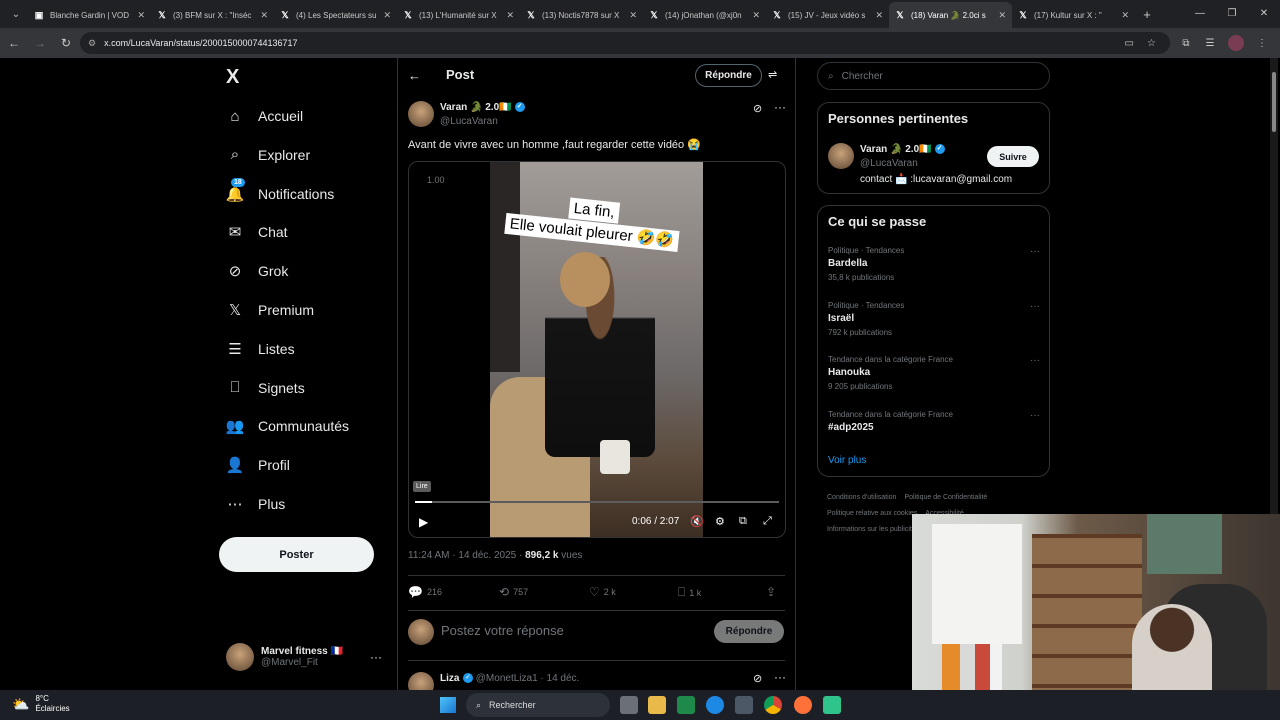 The width and height of the screenshot is (1280, 720). What do you see at coordinates (1013, 156) in the screenshot?
I see `follow-button: Suivre` at bounding box center [1013, 156].